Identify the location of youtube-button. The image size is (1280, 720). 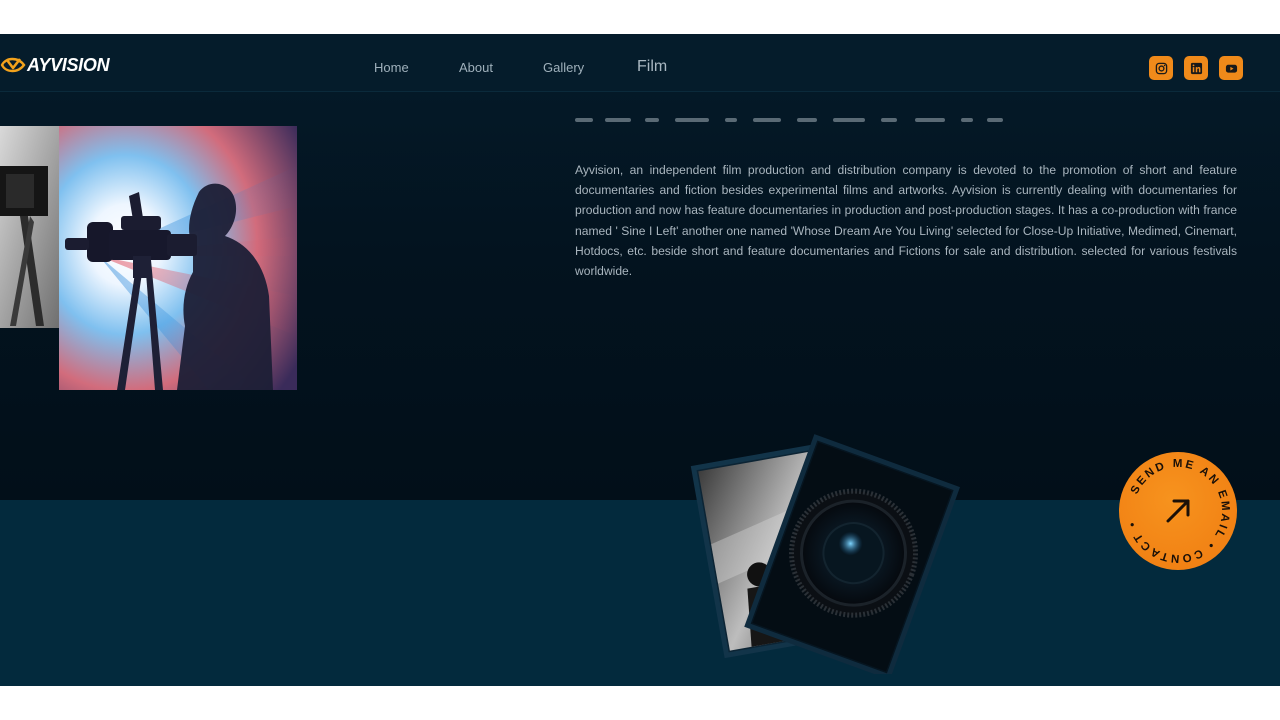
(1231, 68).